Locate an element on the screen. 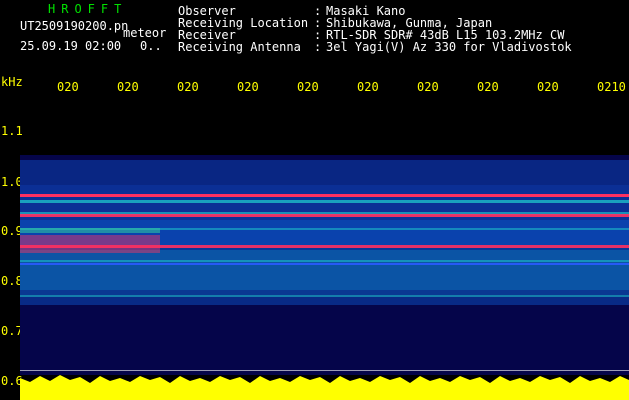 The width and height of the screenshot is (629, 400). count-indicator: 0.. is located at coordinates (151, 46).